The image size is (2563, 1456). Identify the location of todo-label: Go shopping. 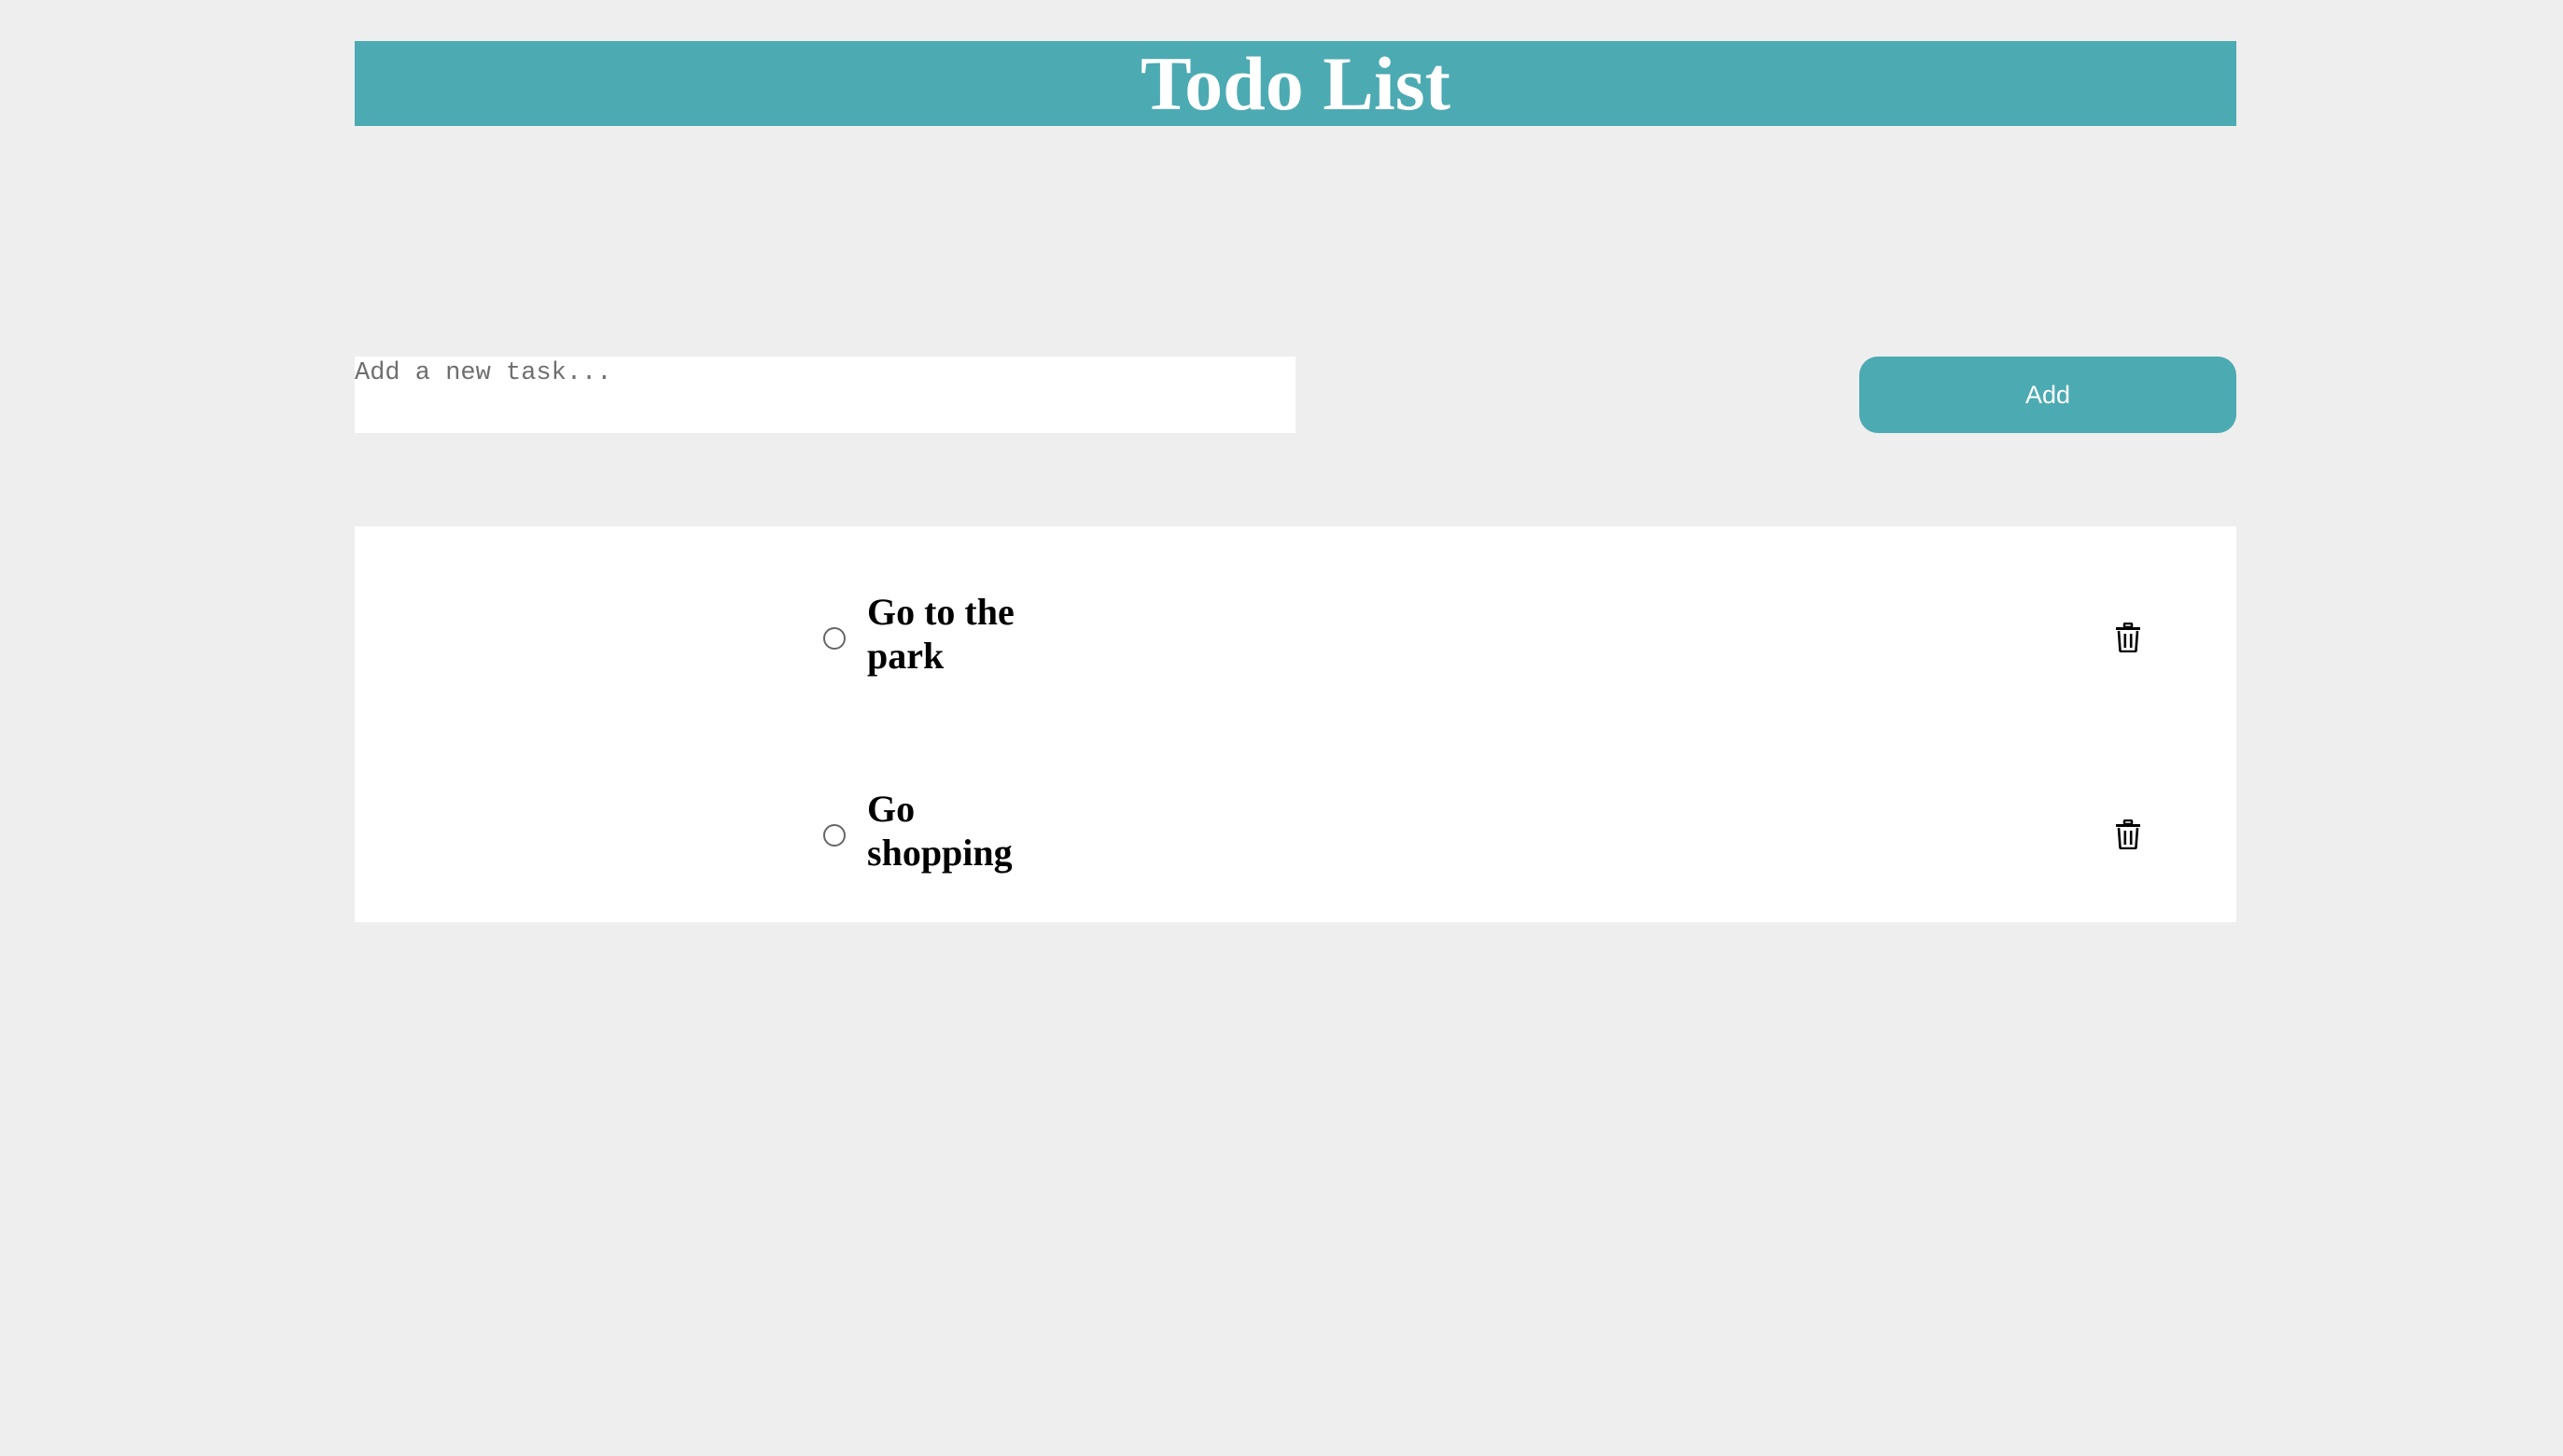
(940, 831).